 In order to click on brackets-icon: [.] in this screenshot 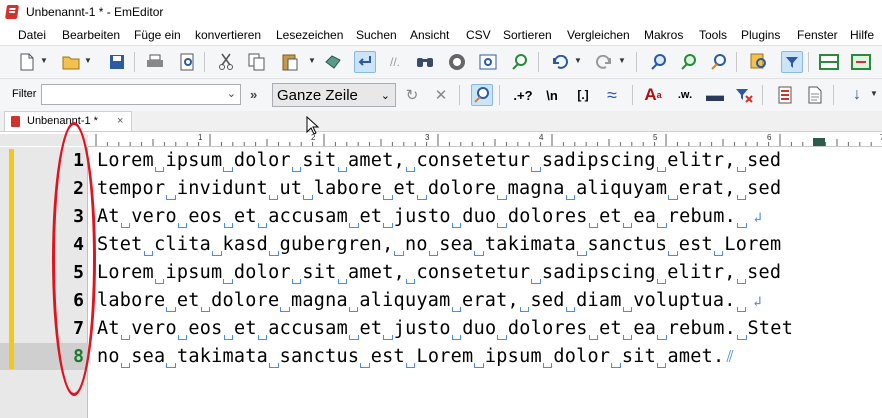, I will do `click(583, 95)`.